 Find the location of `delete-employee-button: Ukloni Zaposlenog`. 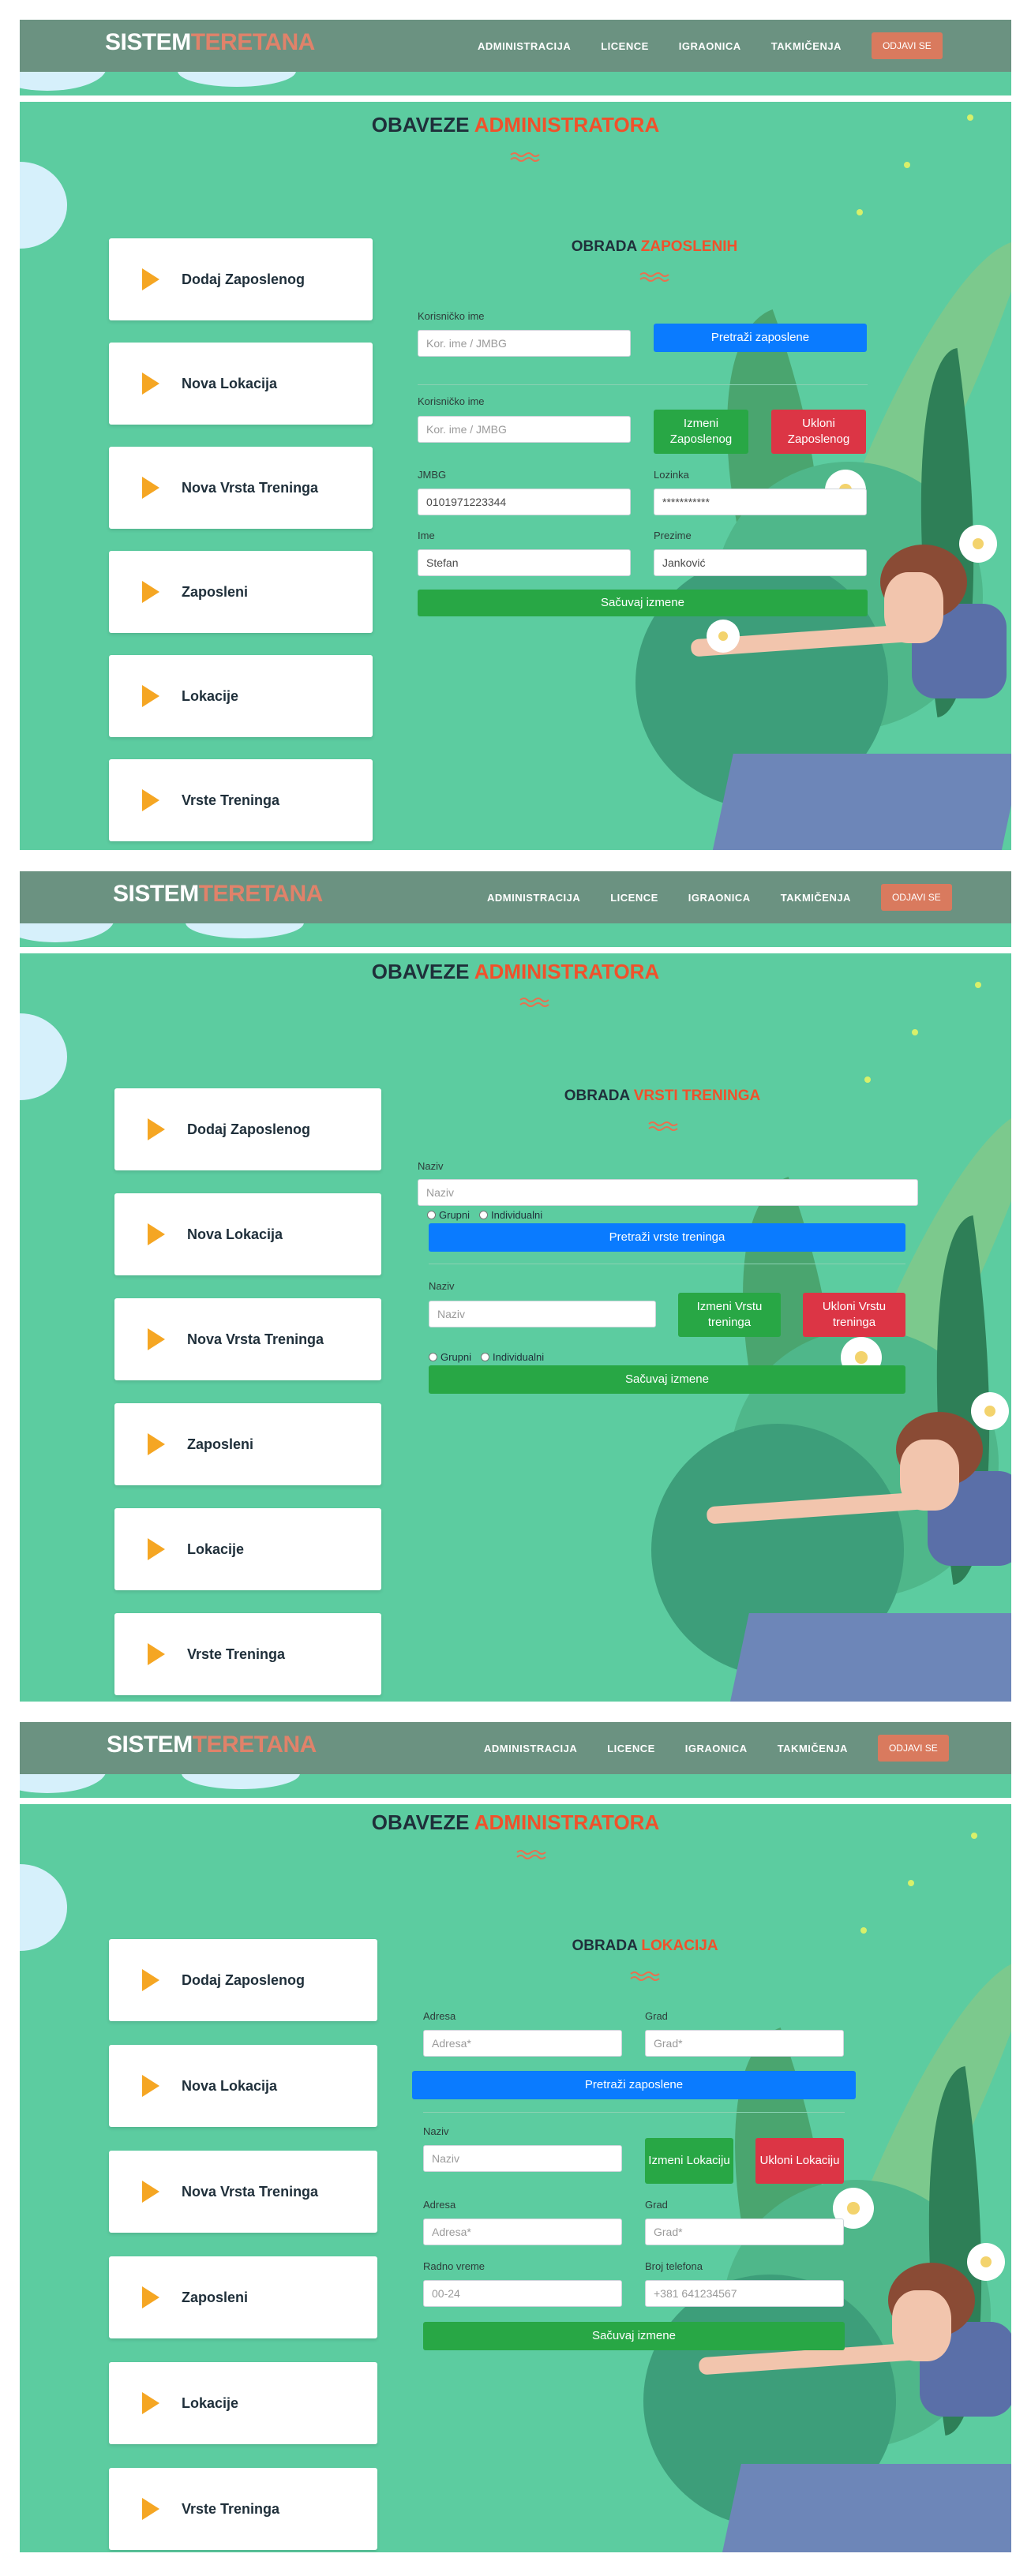

delete-employee-button: Ukloni Zaposlenog is located at coordinates (818, 432).